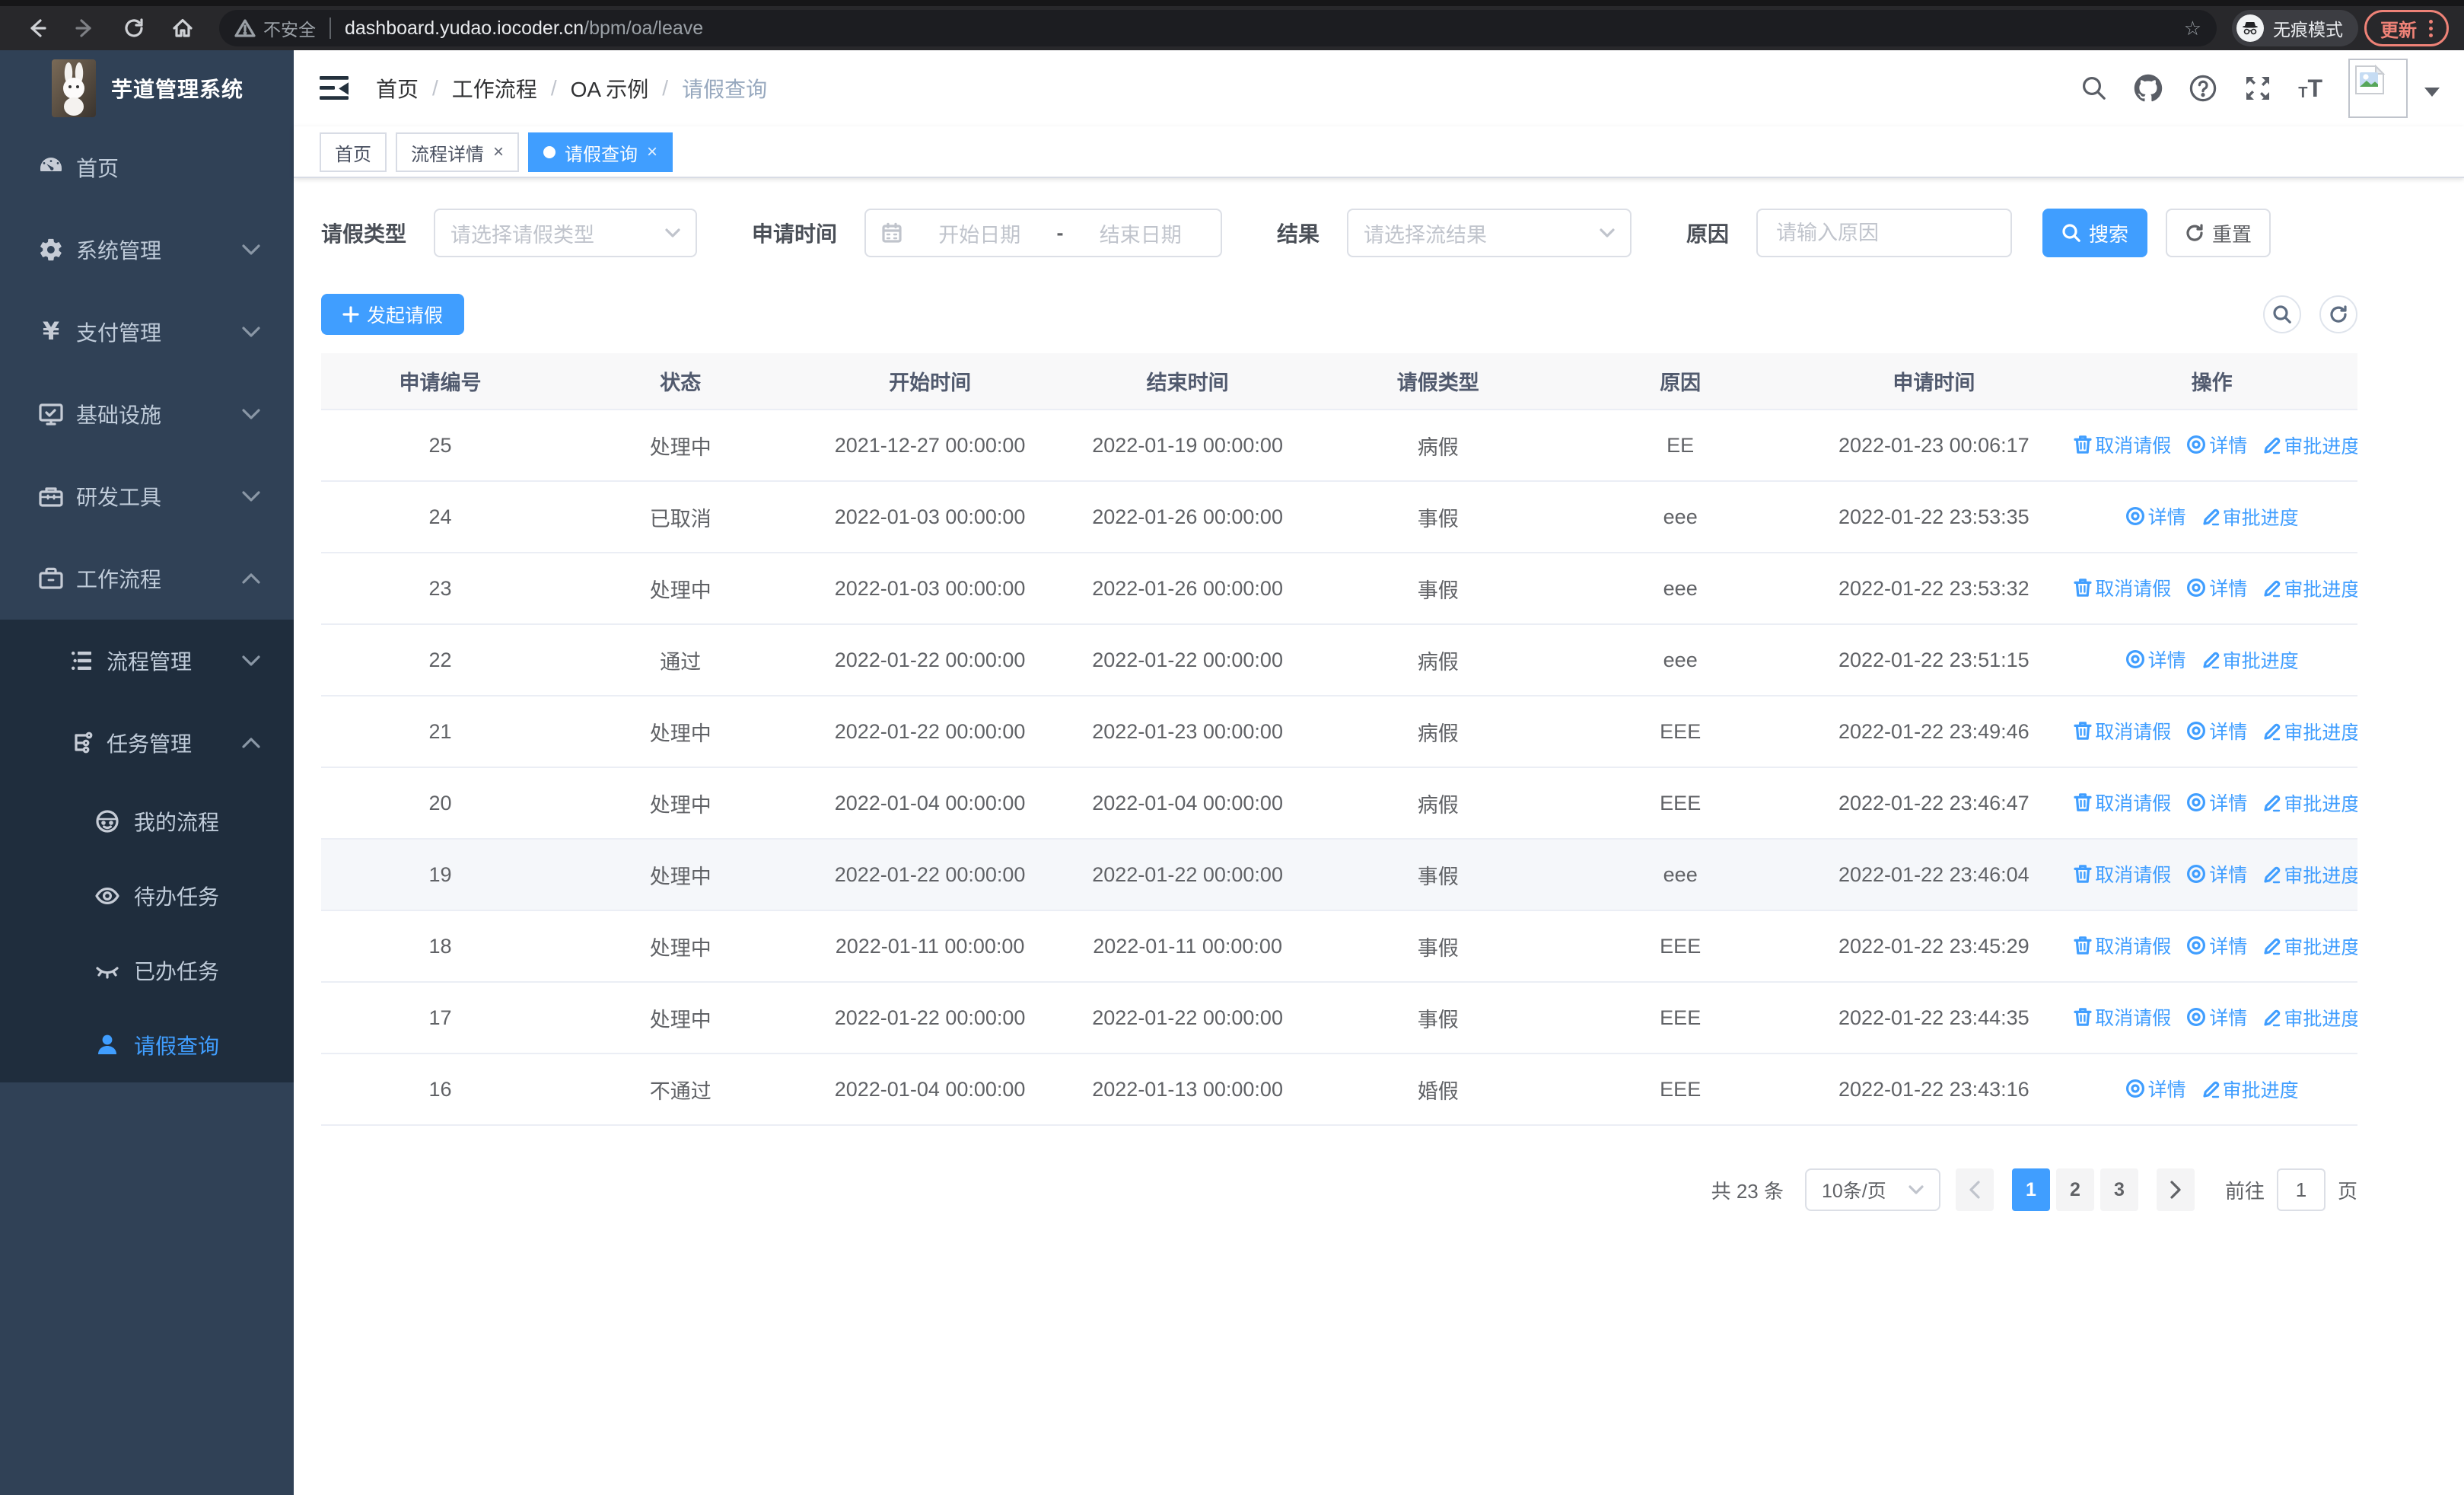 Image resolution: width=2464 pixels, height=1495 pixels. I want to click on cell-applied: 2022-01-22 23:53:35, so click(1934, 517).